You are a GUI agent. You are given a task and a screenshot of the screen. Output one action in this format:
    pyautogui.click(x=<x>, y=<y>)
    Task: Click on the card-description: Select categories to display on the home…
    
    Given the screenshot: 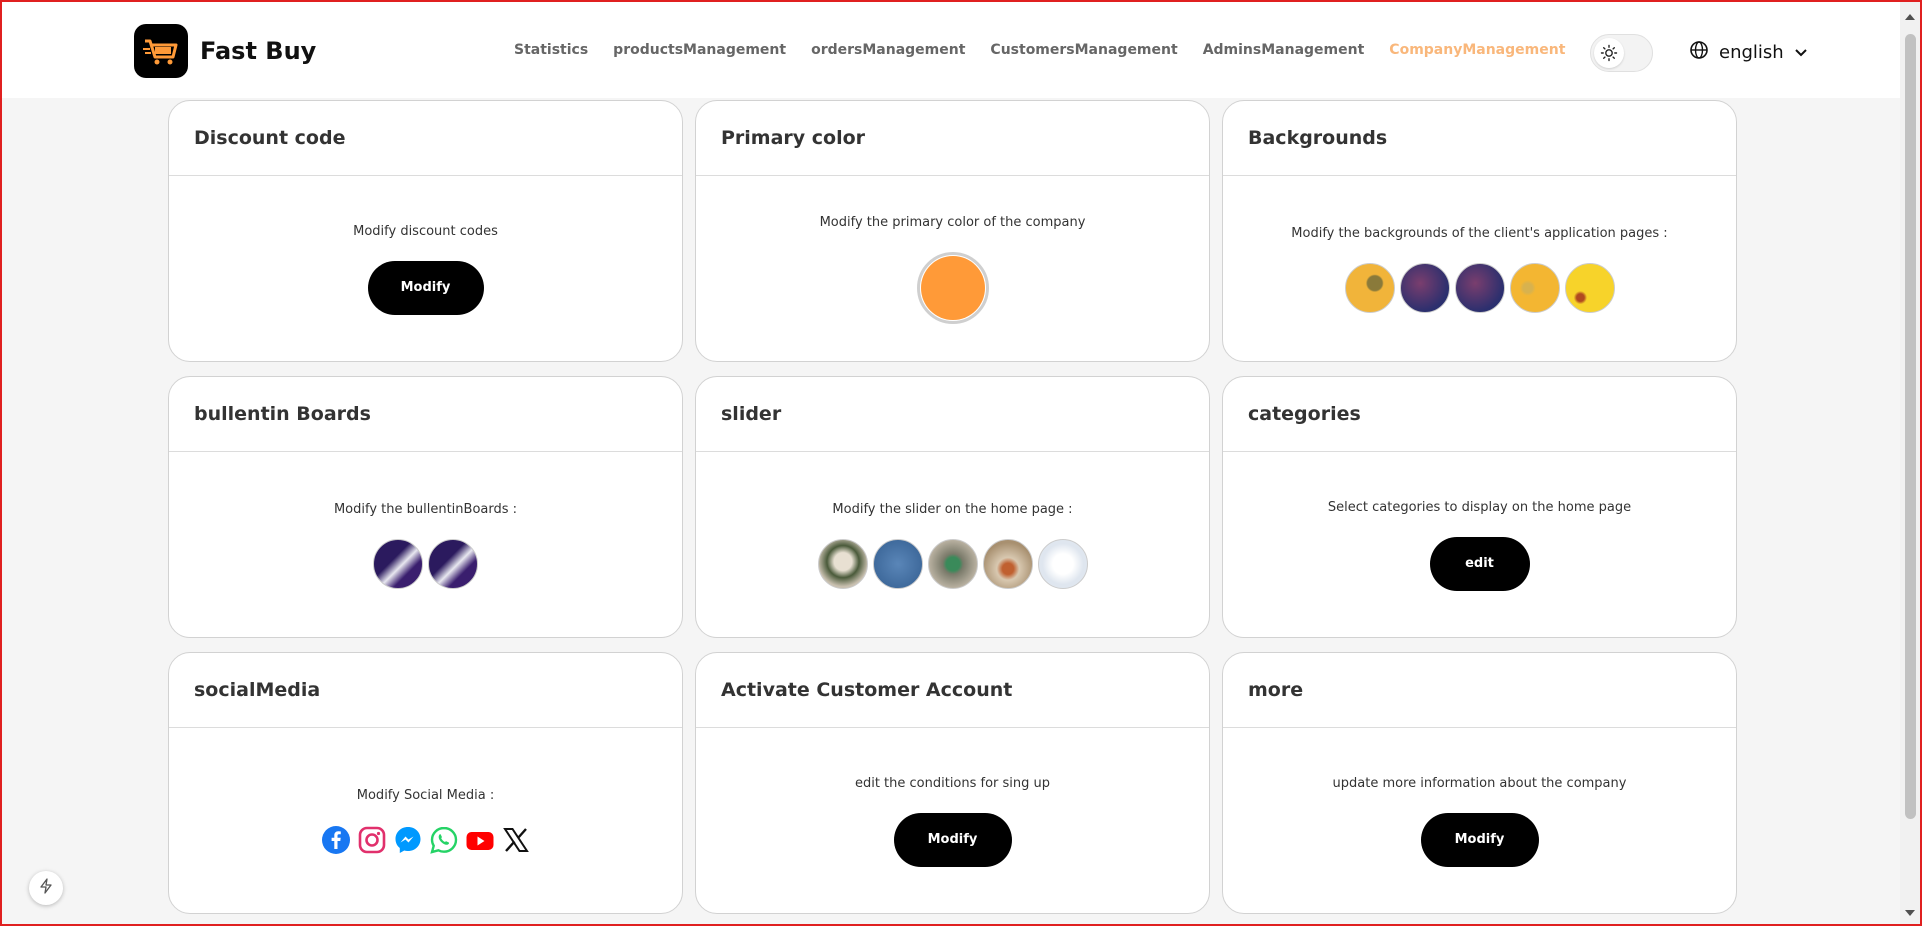 What is the action you would take?
    pyautogui.click(x=1479, y=507)
    